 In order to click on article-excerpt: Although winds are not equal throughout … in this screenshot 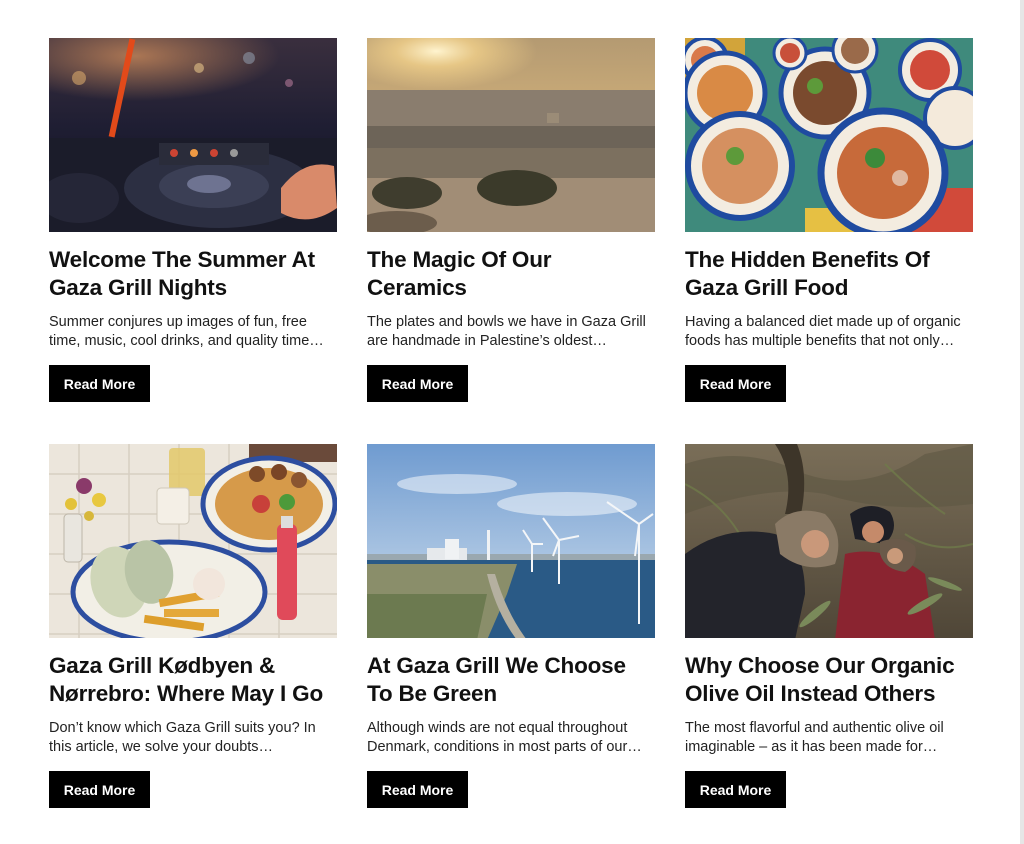, I will do `click(504, 737)`.